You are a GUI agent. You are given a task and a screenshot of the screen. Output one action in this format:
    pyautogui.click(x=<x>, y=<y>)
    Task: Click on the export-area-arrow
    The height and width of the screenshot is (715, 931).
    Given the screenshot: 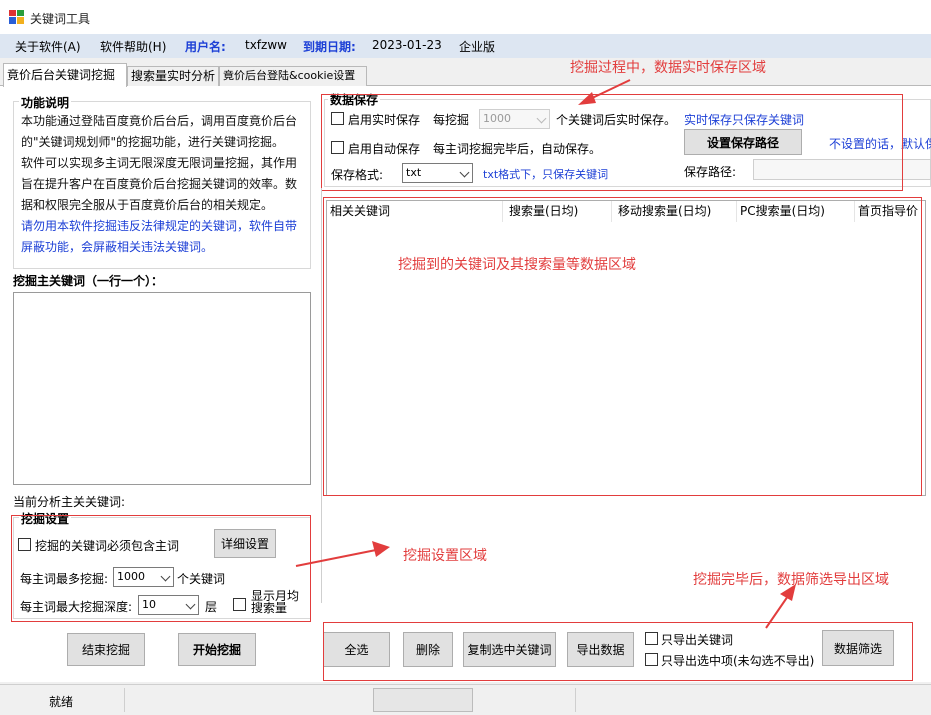 What is the action you would take?
    pyautogui.click(x=780, y=606)
    